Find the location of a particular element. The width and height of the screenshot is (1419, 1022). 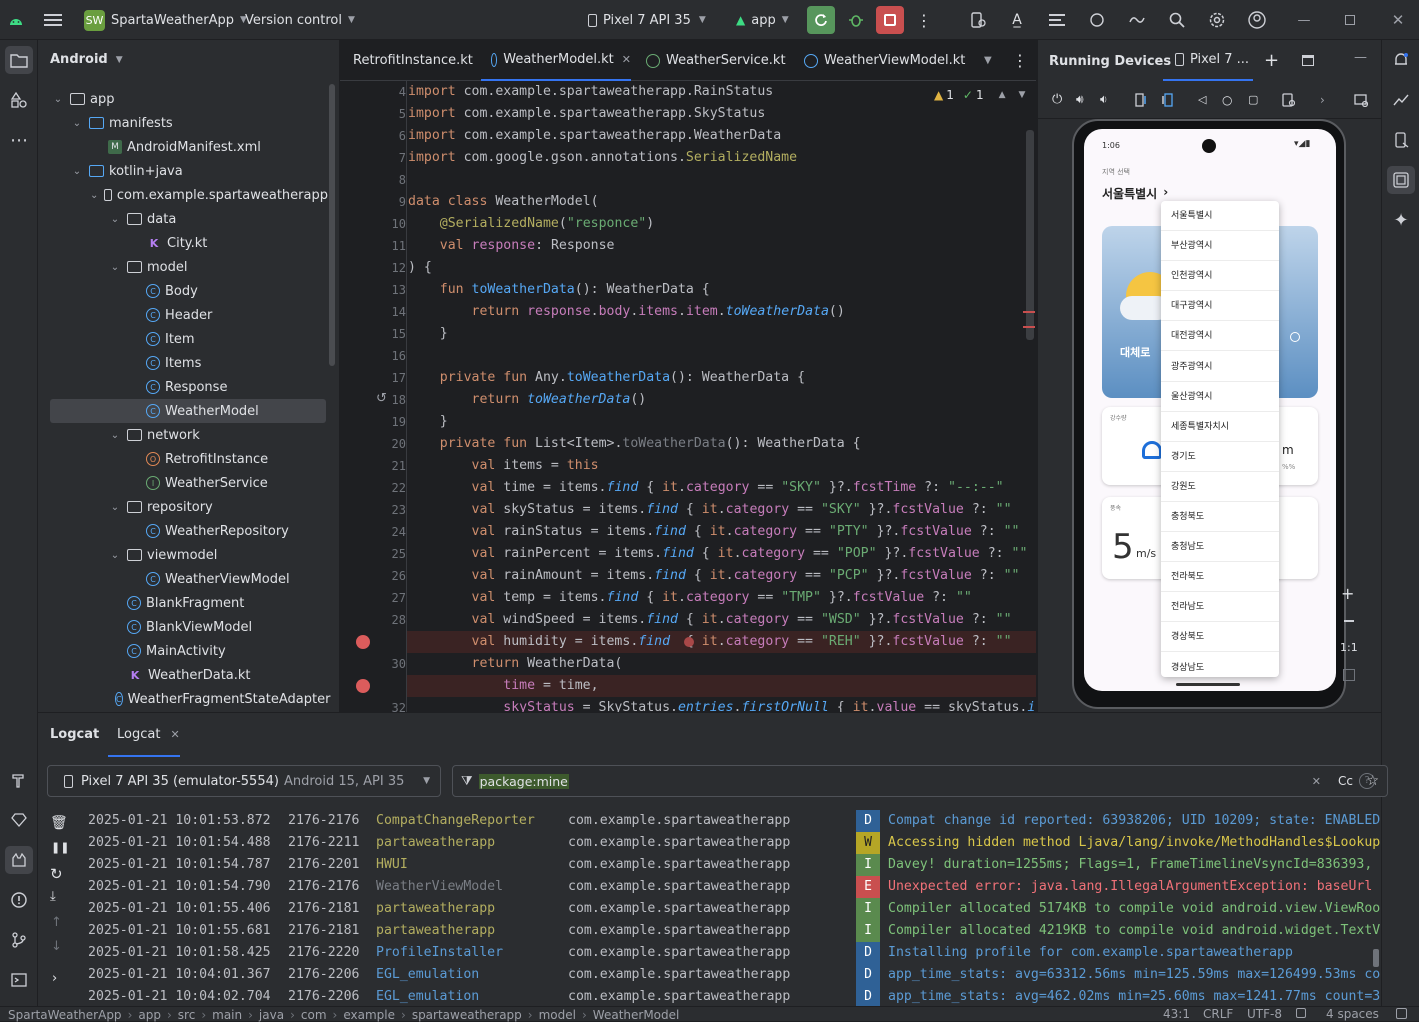

breadcrumb-item: SpartaWeatherApp is located at coordinates (65, 1015).